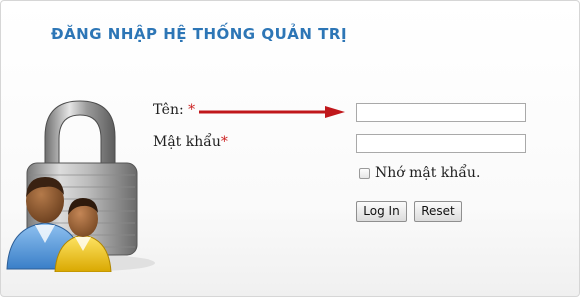  I want to click on reset-button: Reset, so click(438, 211).